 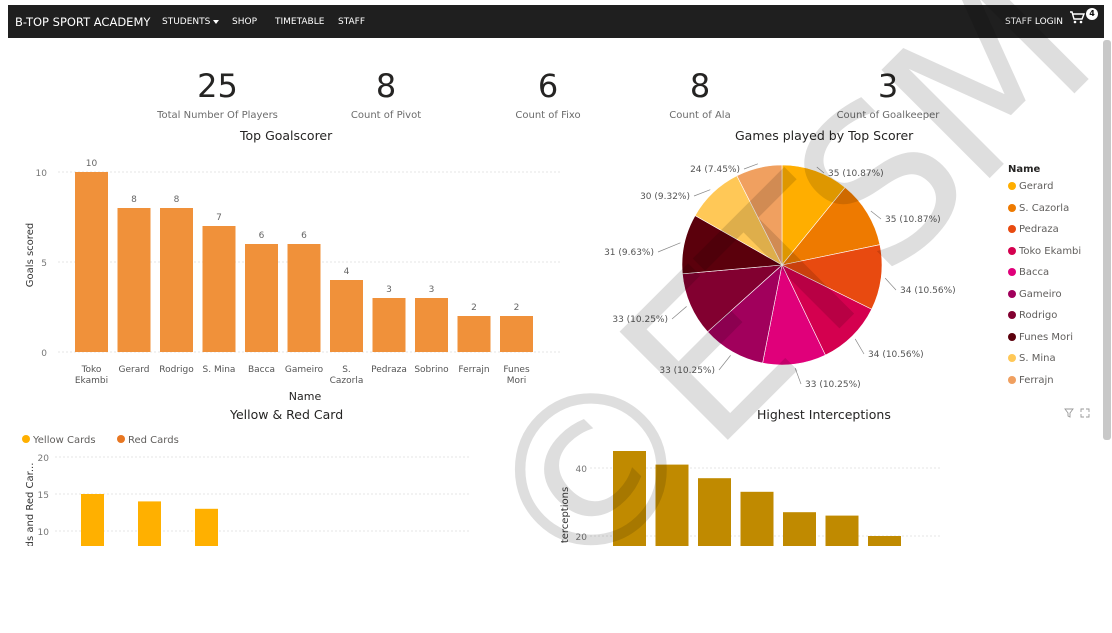 I want to click on legend-item: Gameiro, so click(x=1035, y=294).